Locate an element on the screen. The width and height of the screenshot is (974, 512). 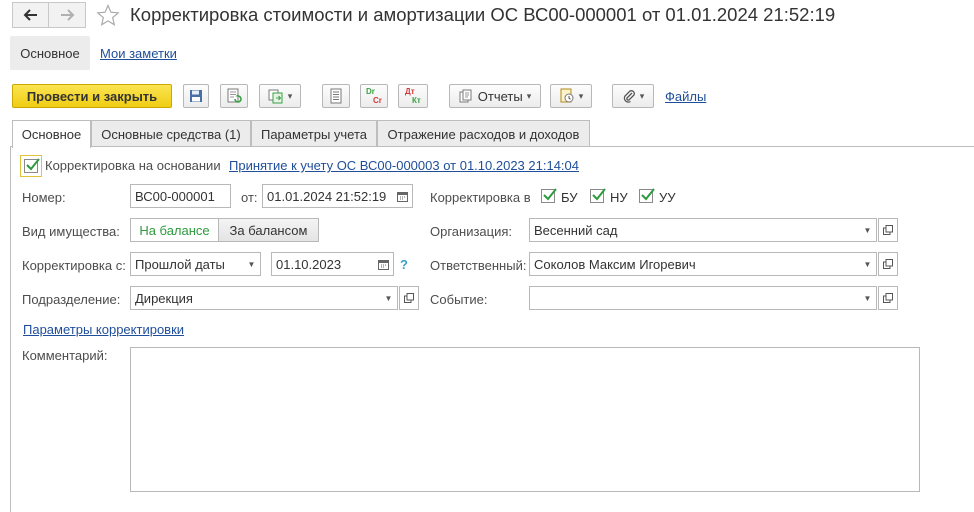
bu-checkbox is located at coordinates (549, 195).